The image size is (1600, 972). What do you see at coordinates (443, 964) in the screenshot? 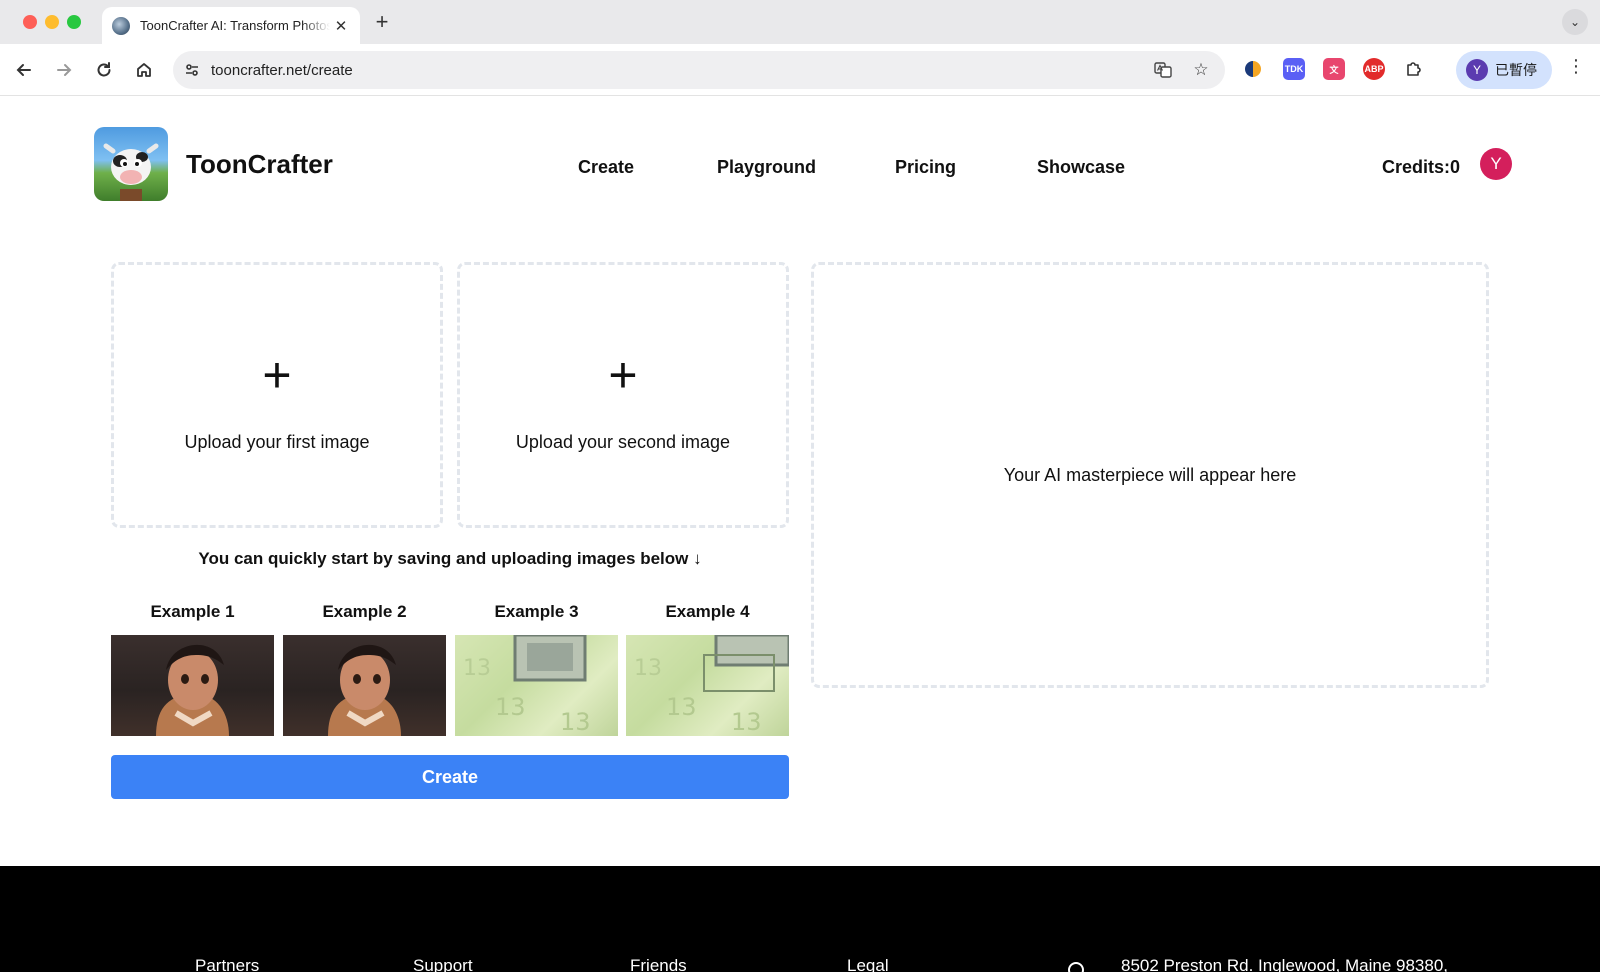
I see `footer-support-heading: Support` at bounding box center [443, 964].